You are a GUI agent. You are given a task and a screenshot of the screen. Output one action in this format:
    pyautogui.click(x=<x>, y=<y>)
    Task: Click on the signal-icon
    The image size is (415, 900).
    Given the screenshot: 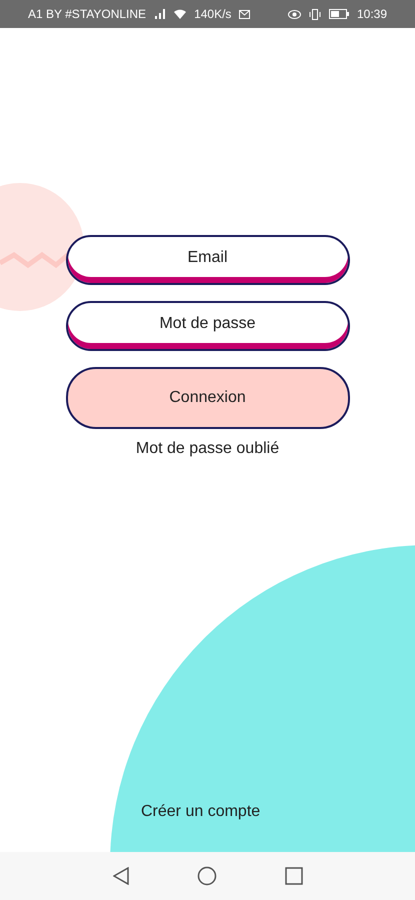 What is the action you would take?
    pyautogui.click(x=160, y=14)
    